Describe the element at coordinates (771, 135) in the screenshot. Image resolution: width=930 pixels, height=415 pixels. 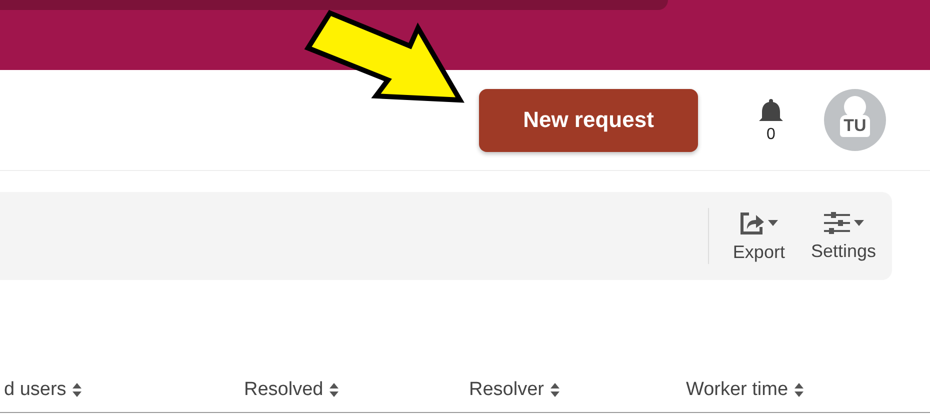
I see `notification-count: 0` at that location.